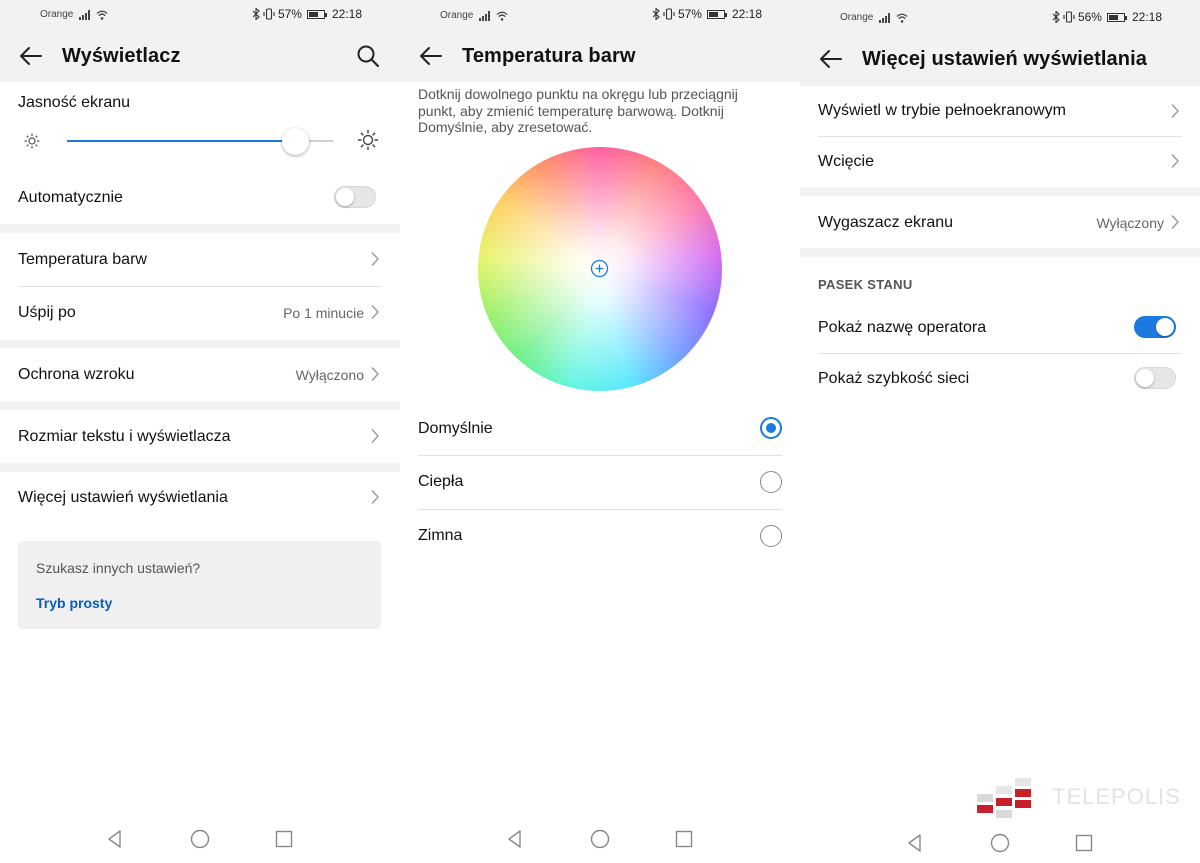 This screenshot has width=1200, height=863. What do you see at coordinates (1000, 162) in the screenshot?
I see `settings-item-notch: Wcięcie` at bounding box center [1000, 162].